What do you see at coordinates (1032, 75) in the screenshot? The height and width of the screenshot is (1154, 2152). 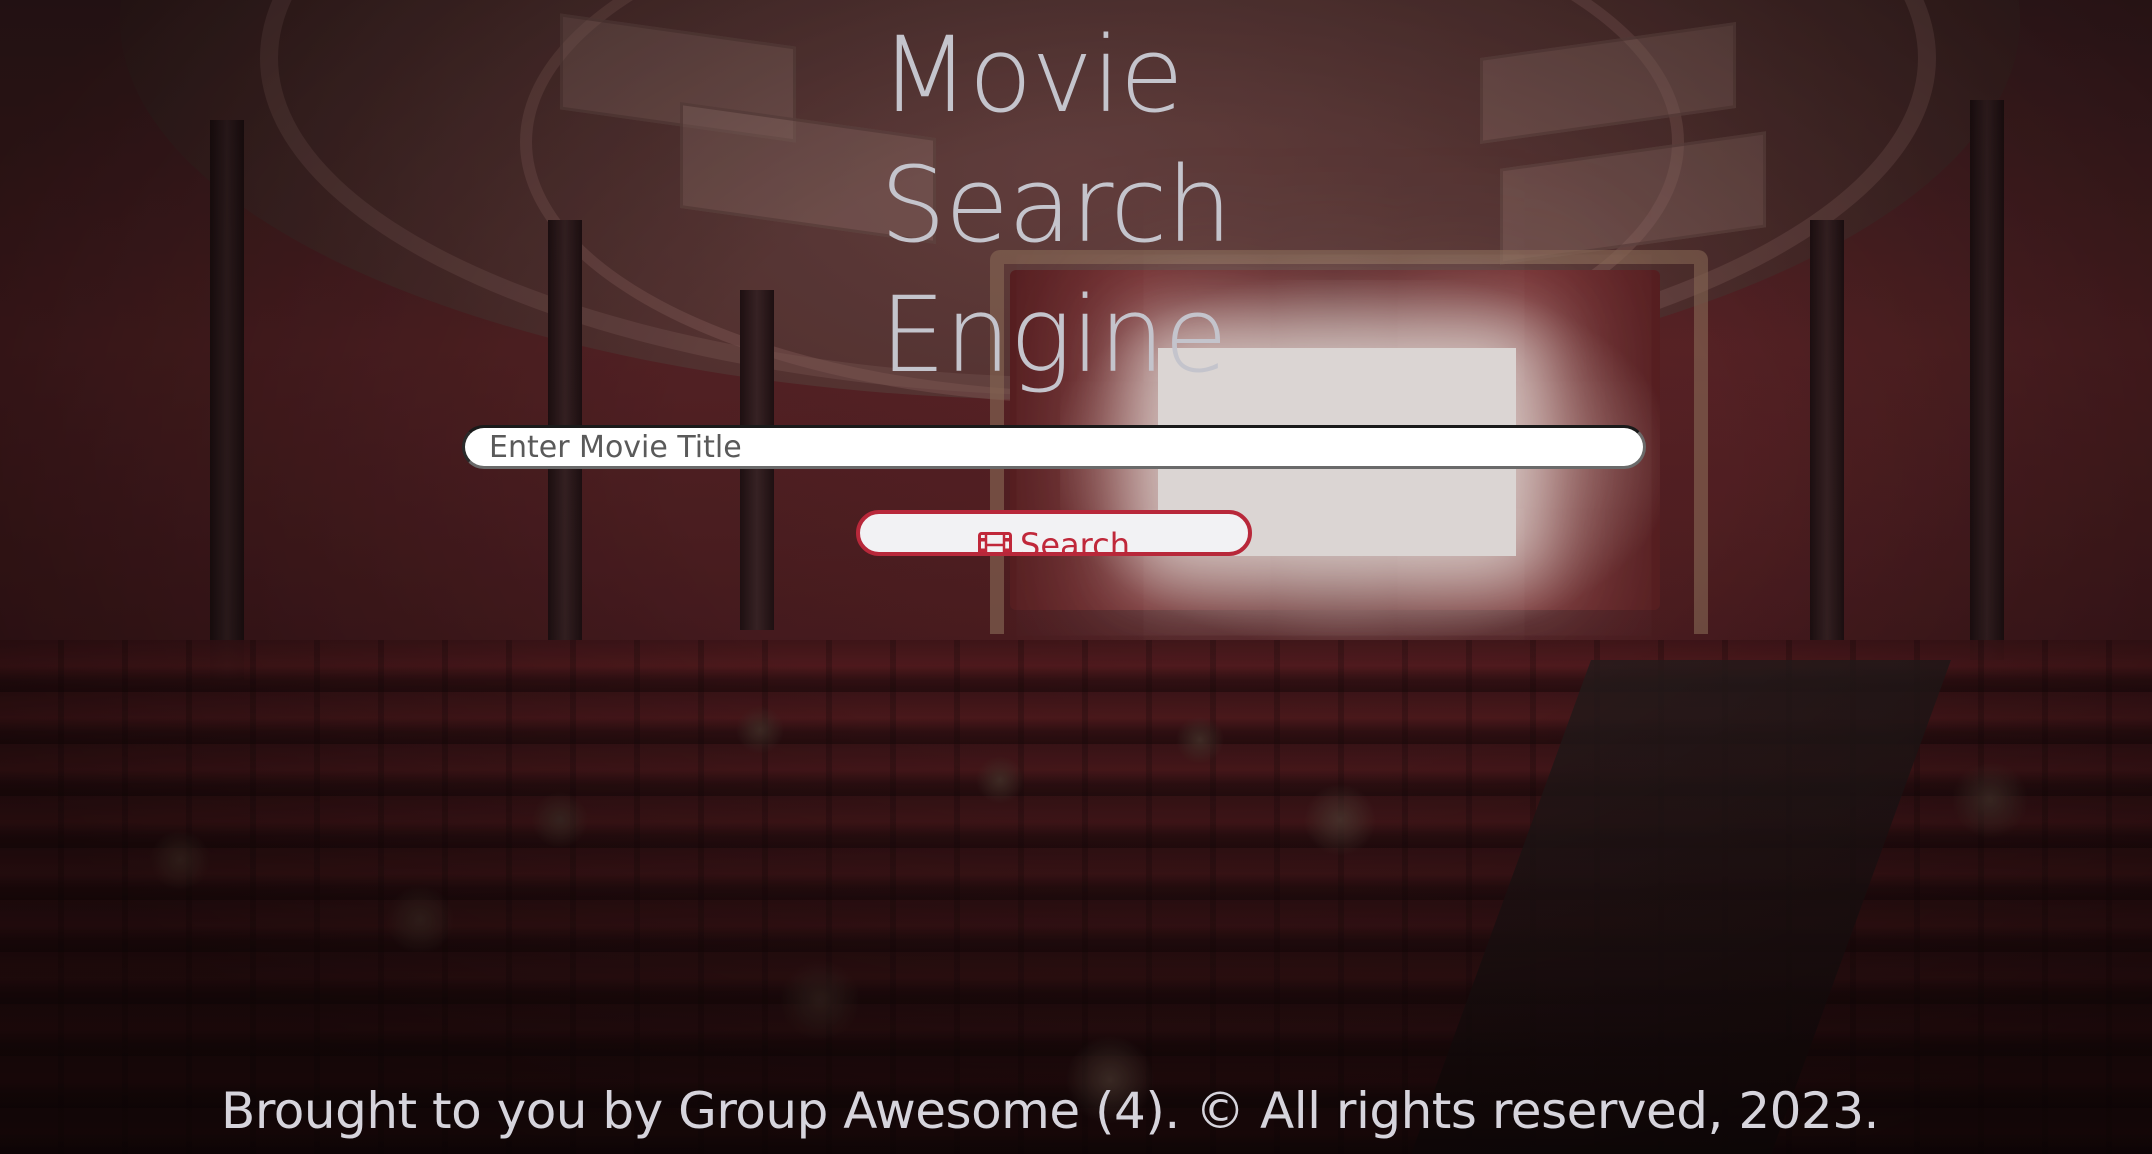 I see `page-title-line-1: Movie` at bounding box center [1032, 75].